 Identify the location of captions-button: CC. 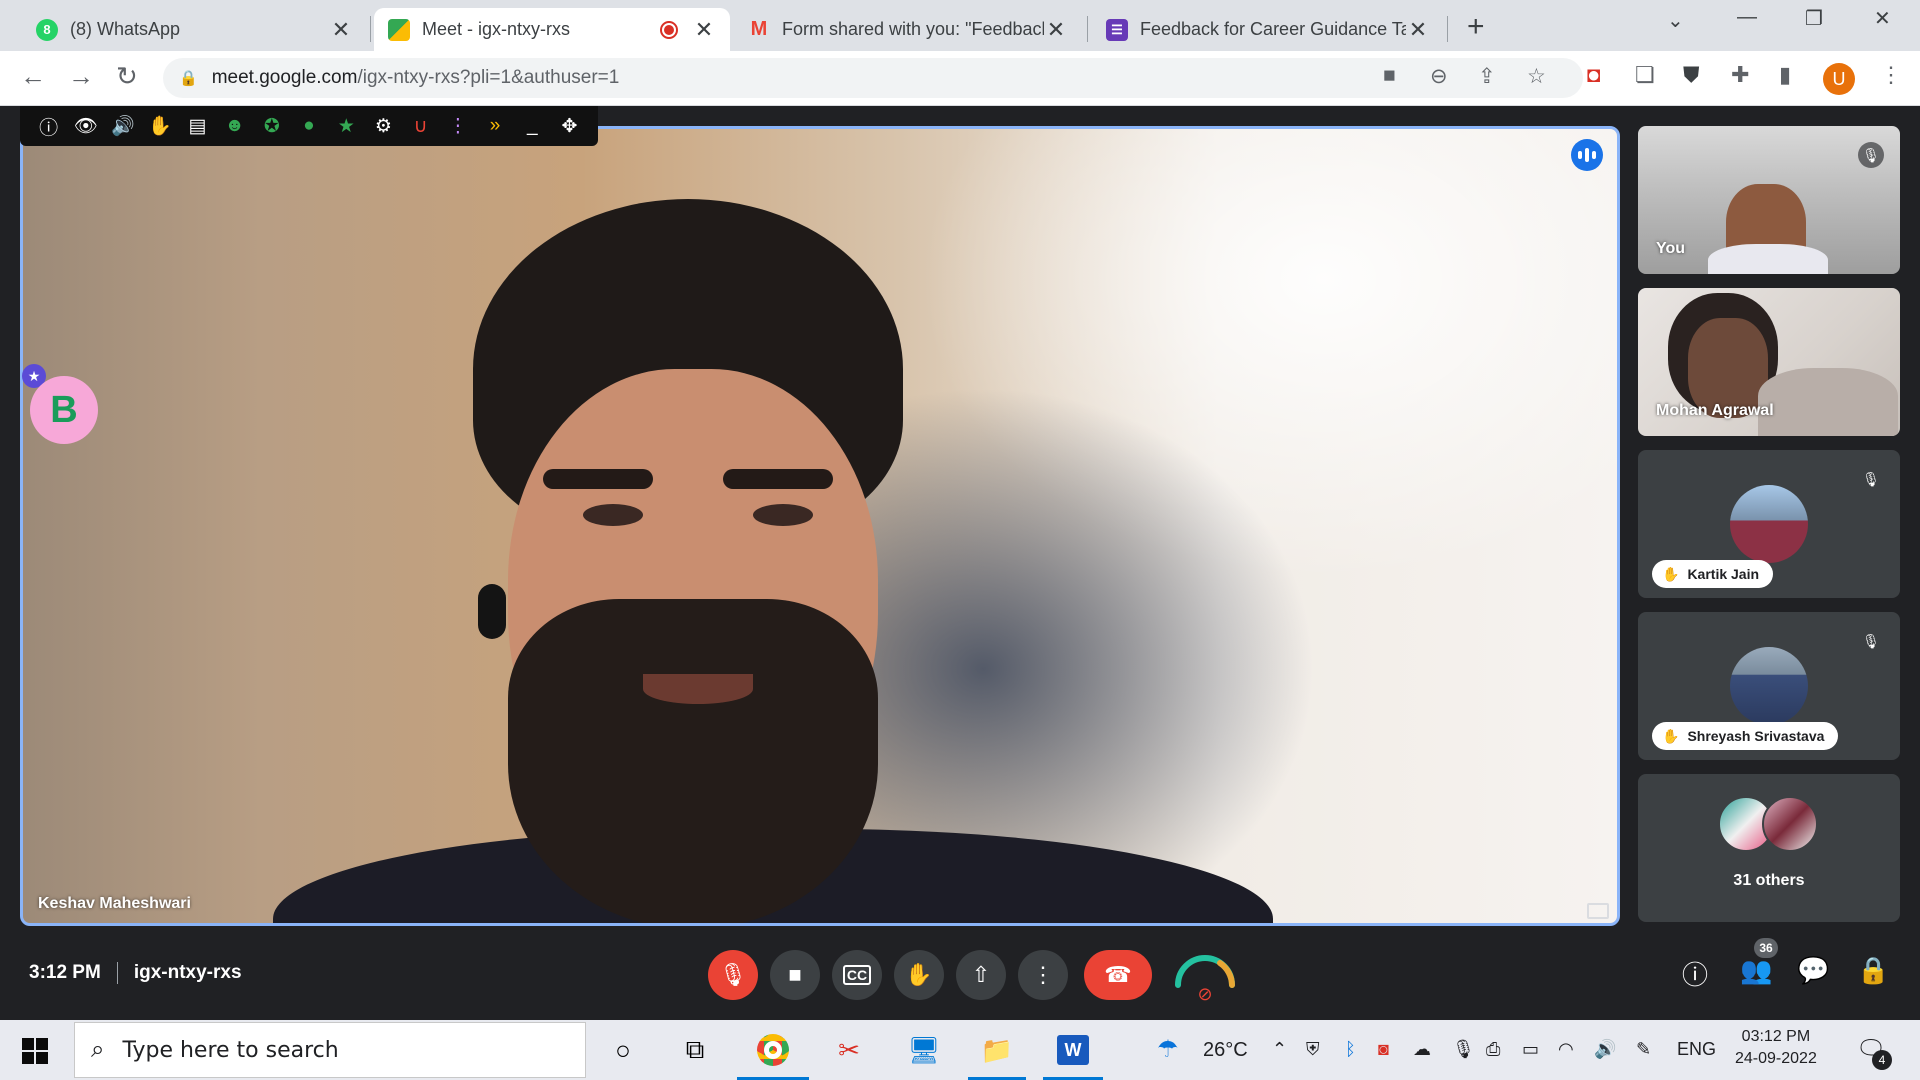
(857, 975).